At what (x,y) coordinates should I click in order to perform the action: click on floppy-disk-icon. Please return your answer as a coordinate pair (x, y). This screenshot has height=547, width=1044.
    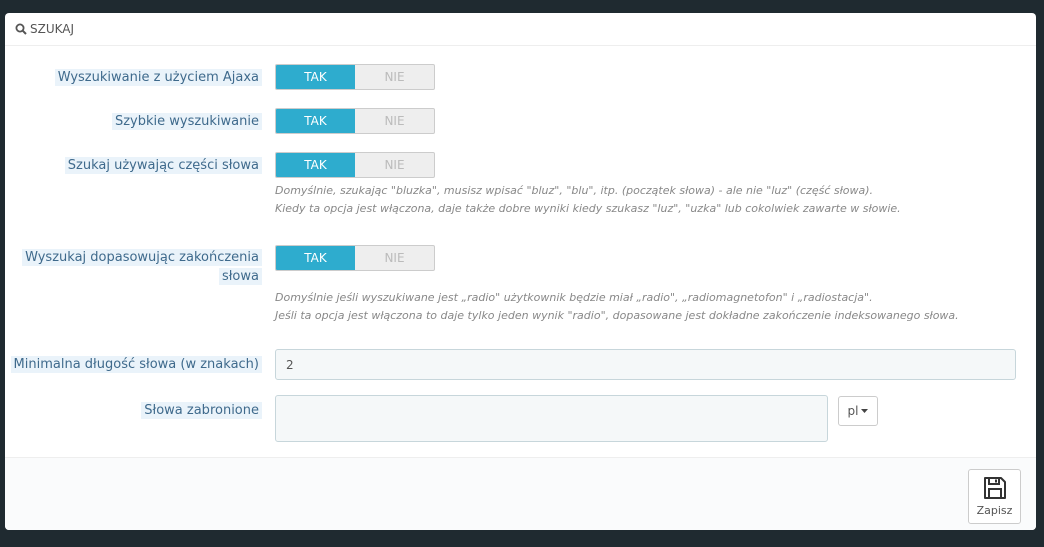
    Looking at the image, I should click on (994, 488).